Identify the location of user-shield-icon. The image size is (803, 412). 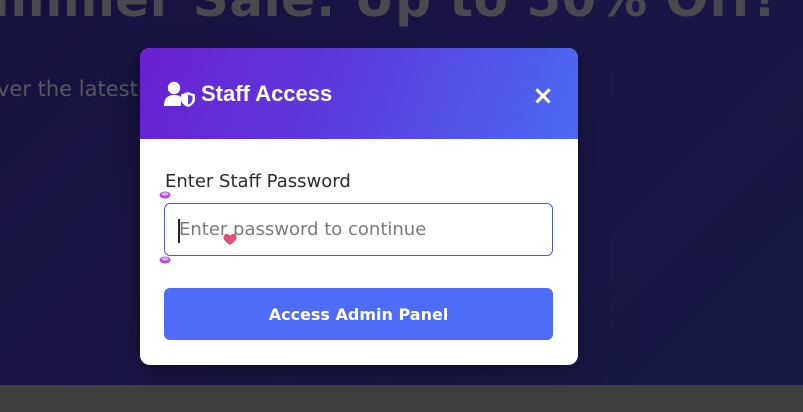
(179, 94).